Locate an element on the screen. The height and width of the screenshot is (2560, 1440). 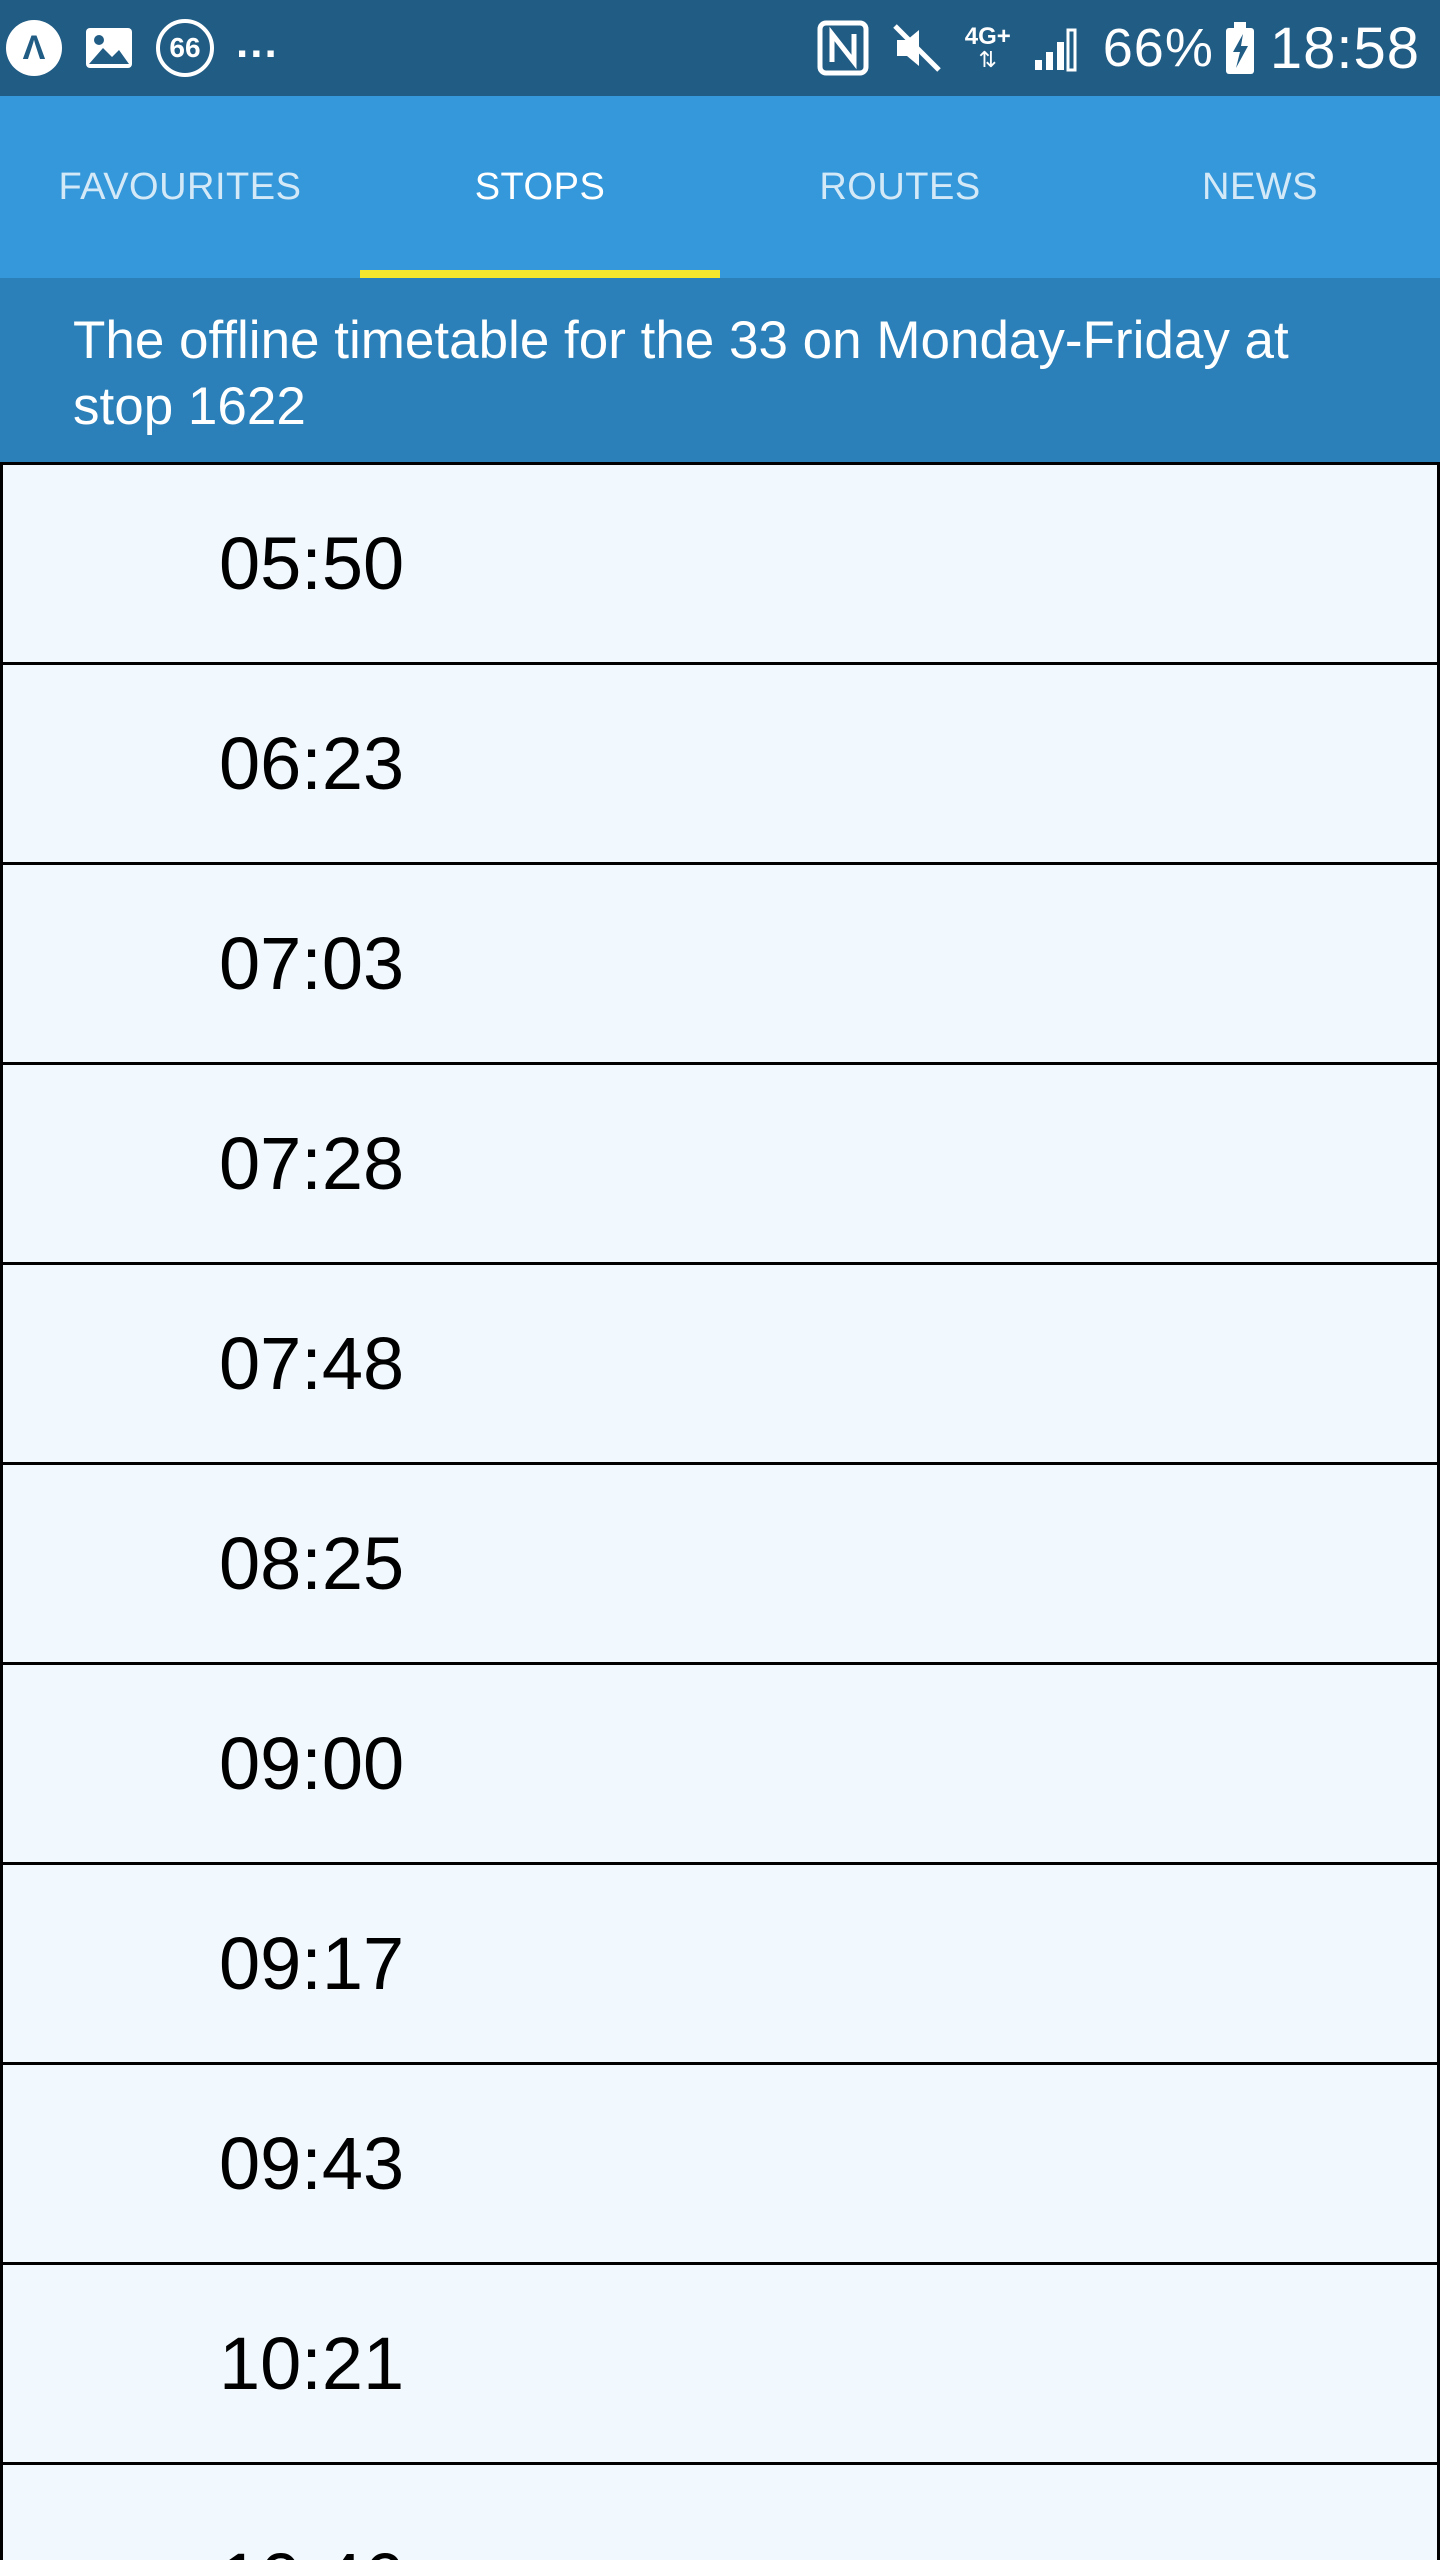
timetable-row: 09:43 is located at coordinates (720, 2162).